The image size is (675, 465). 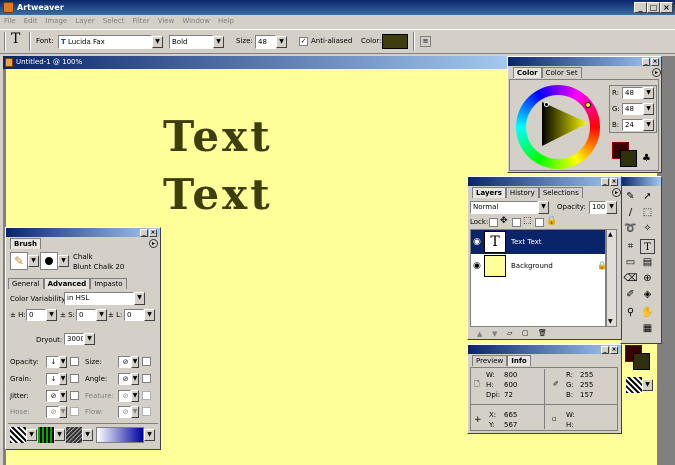 What do you see at coordinates (85, 21) in the screenshot?
I see `menu-layer: Layer` at bounding box center [85, 21].